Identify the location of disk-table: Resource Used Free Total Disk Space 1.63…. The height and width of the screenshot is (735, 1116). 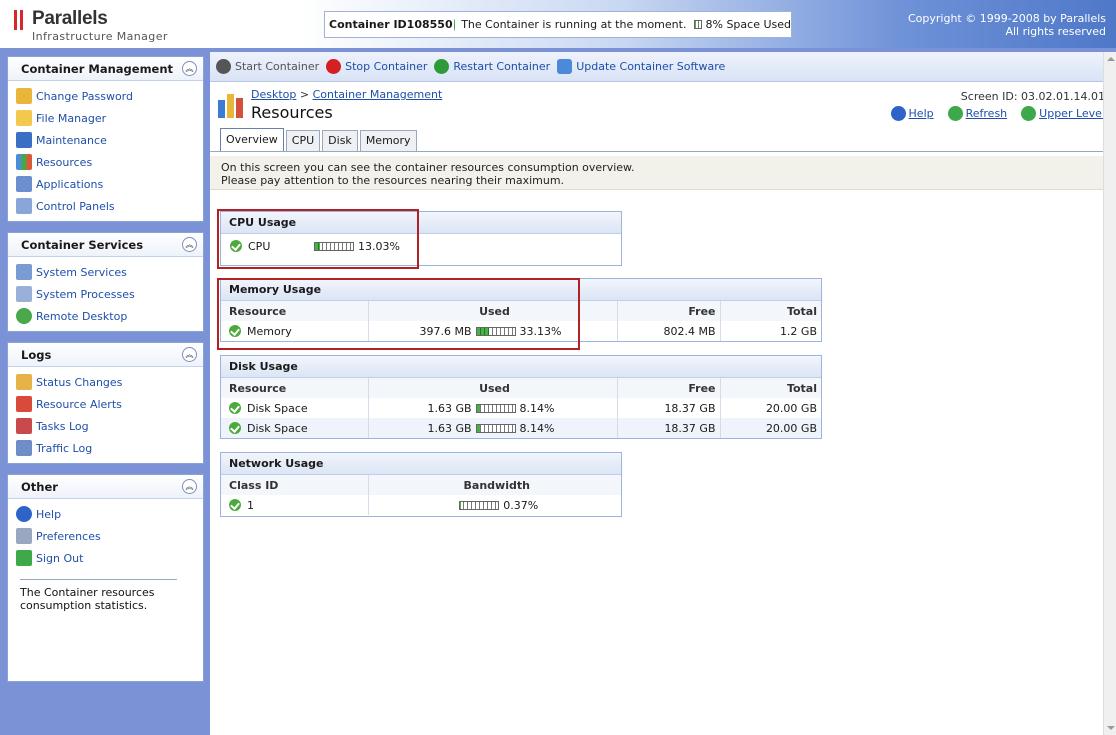
(521, 408).